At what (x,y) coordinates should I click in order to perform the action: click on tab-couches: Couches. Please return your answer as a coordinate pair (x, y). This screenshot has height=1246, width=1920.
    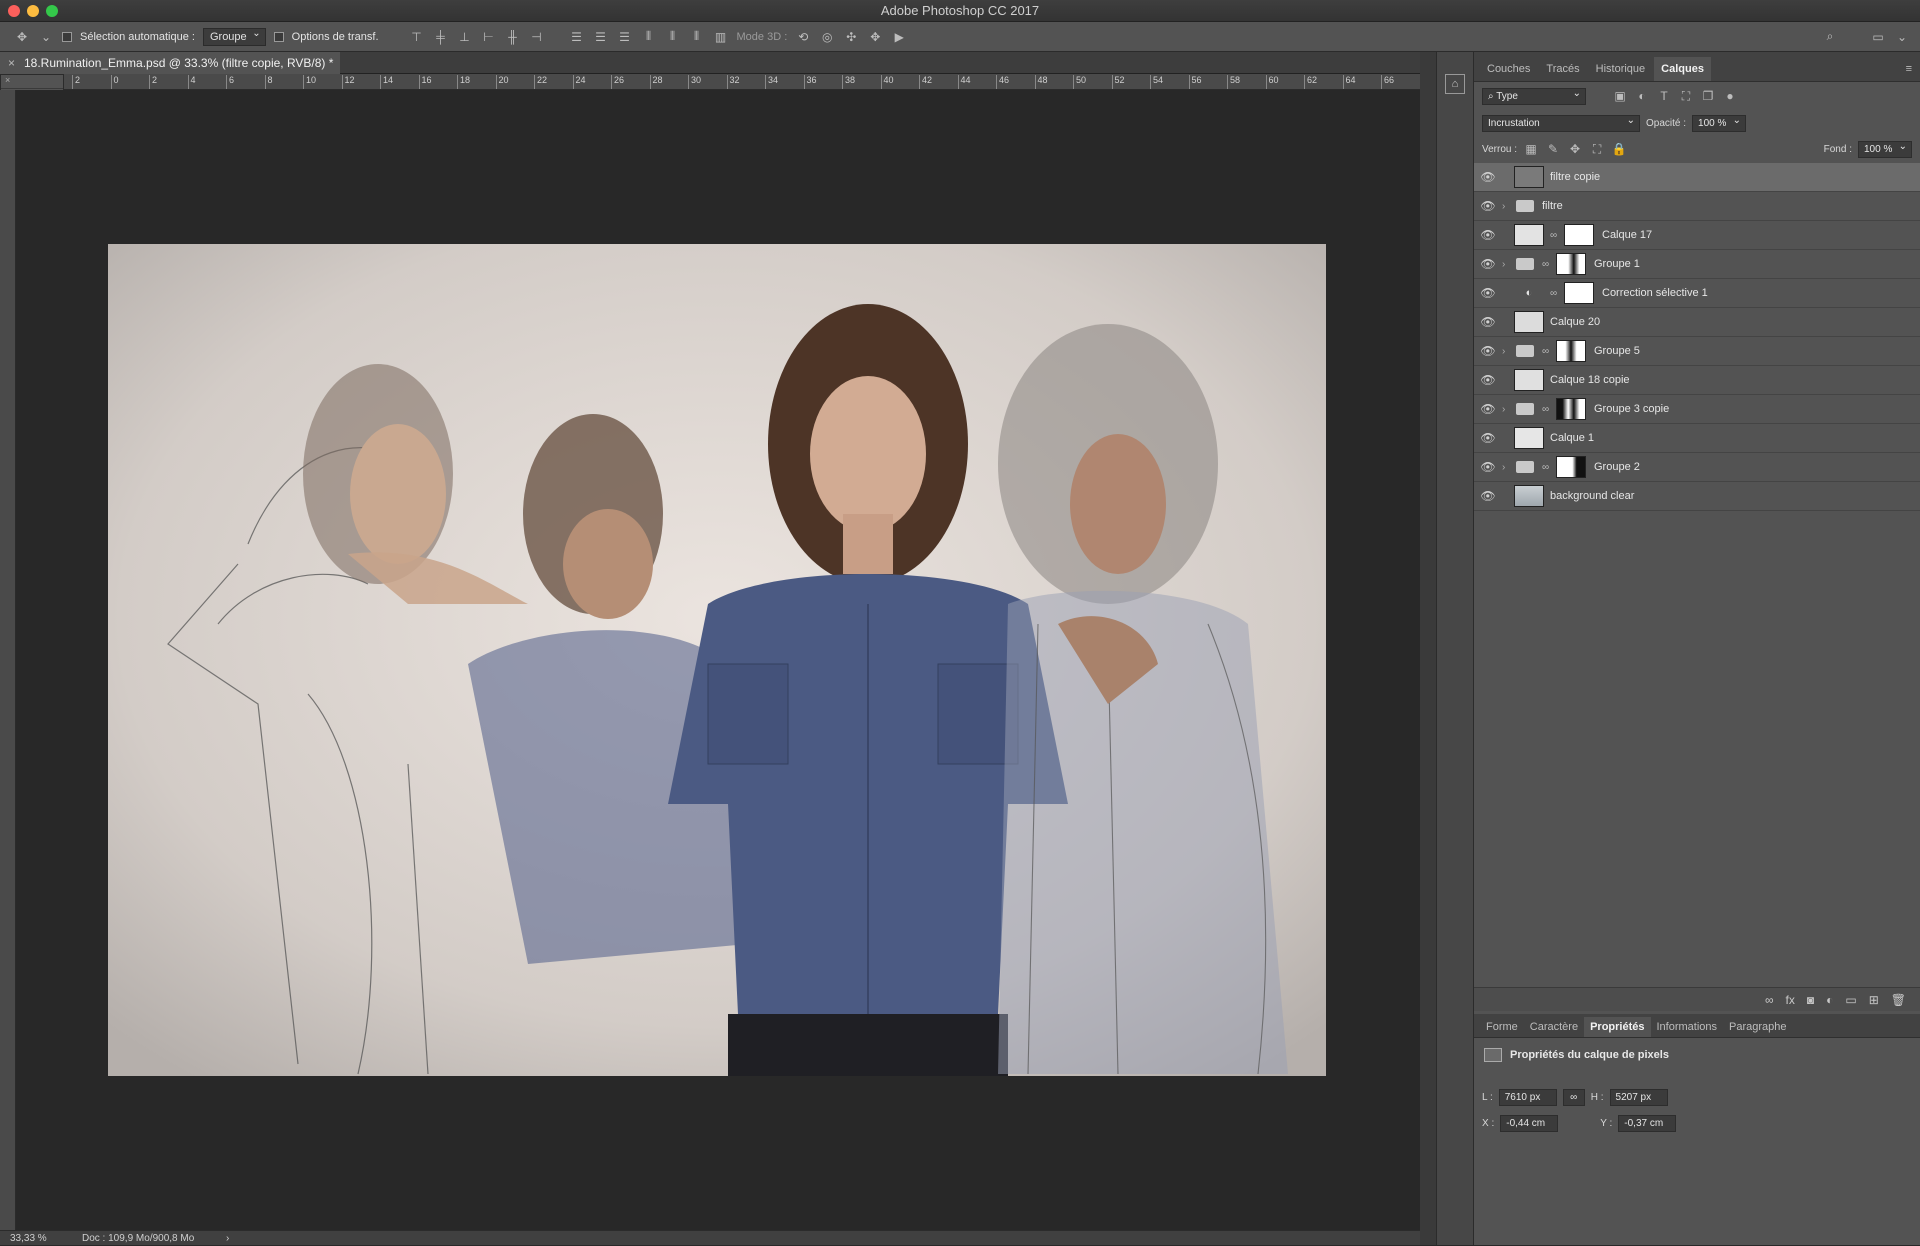
    Looking at the image, I should click on (1508, 69).